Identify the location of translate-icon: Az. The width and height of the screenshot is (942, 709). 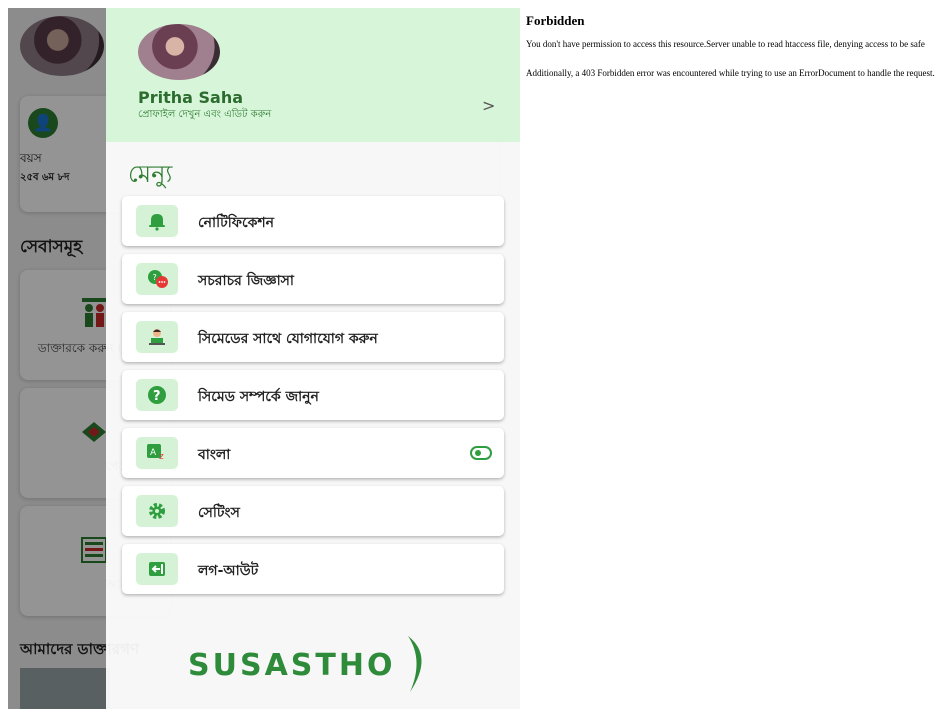
(157, 453).